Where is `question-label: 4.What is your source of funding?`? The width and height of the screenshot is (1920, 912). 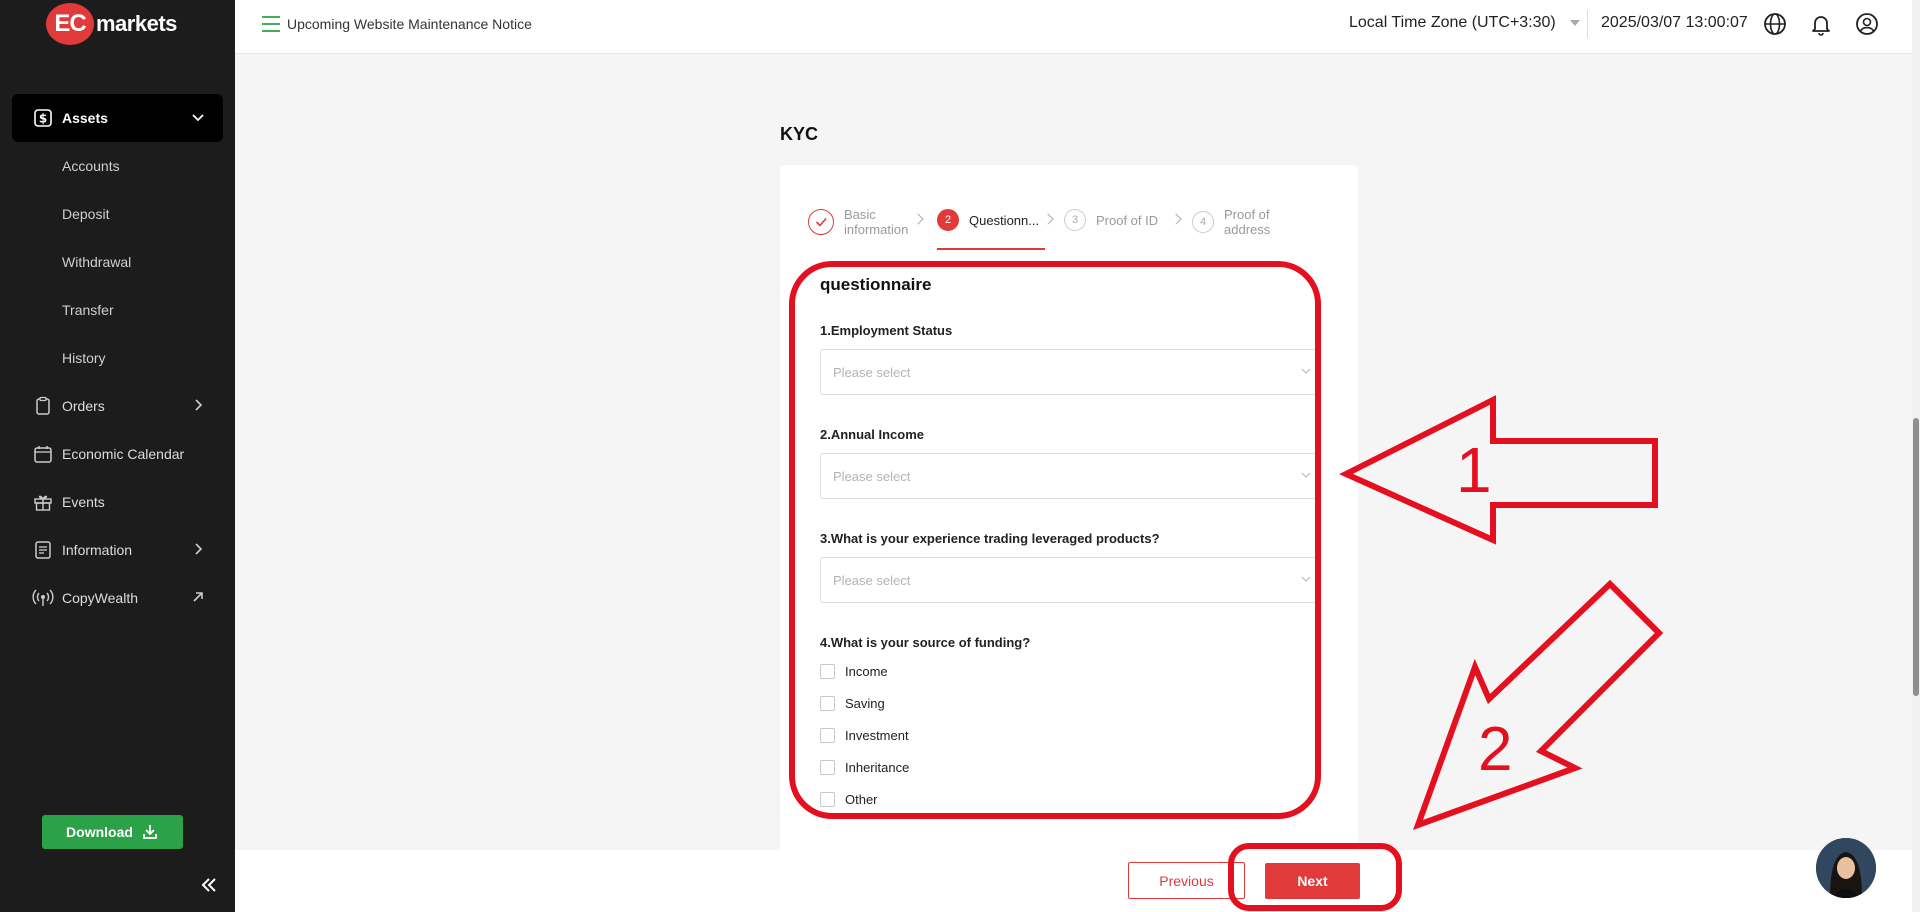
question-label: 4.What is your source of funding? is located at coordinates (925, 642).